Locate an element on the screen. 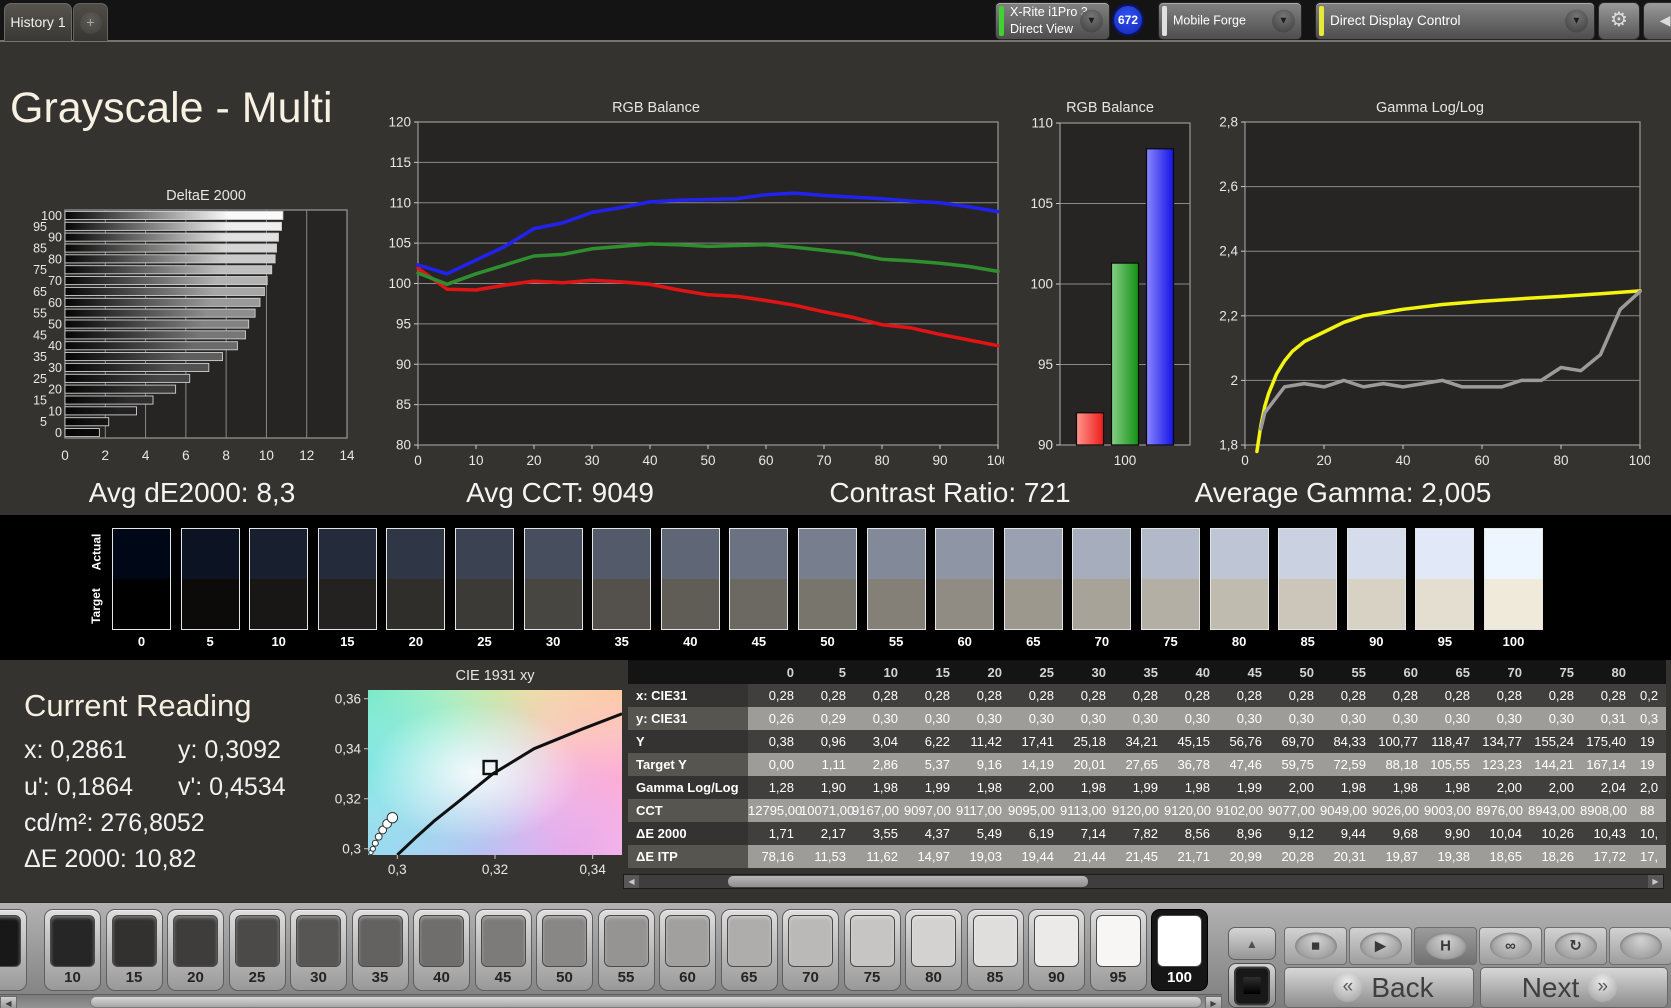 This screenshot has width=1671, height=1008. table-cell-partial: 0,2 is located at coordinates (1649, 695).